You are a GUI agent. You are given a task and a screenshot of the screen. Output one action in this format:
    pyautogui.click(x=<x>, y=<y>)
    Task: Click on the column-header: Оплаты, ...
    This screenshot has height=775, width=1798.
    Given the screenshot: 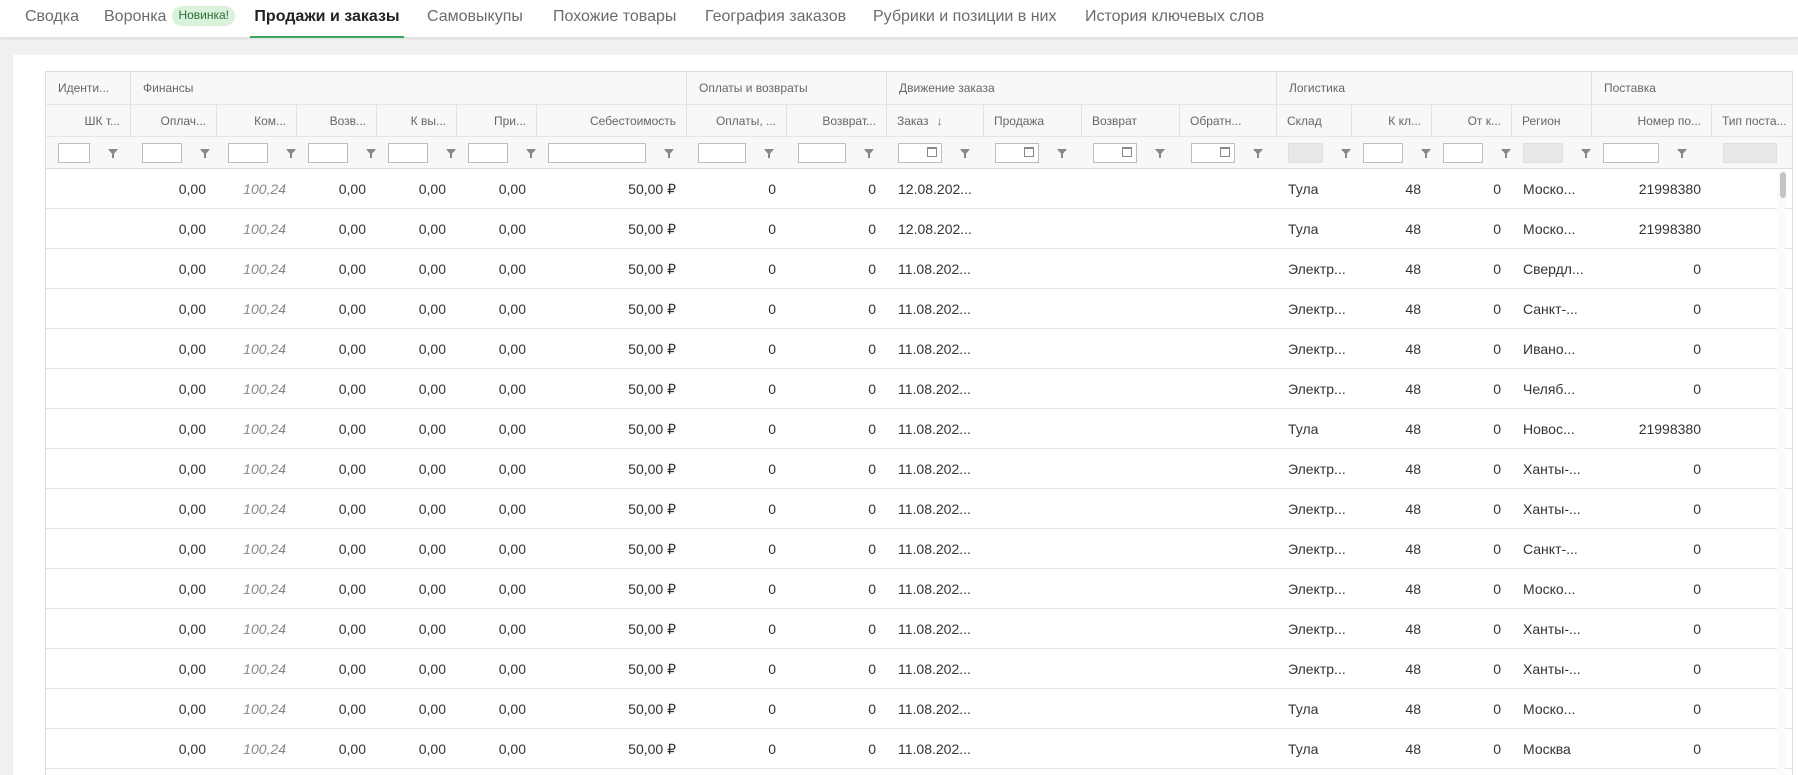 What is the action you would take?
    pyautogui.click(x=736, y=120)
    